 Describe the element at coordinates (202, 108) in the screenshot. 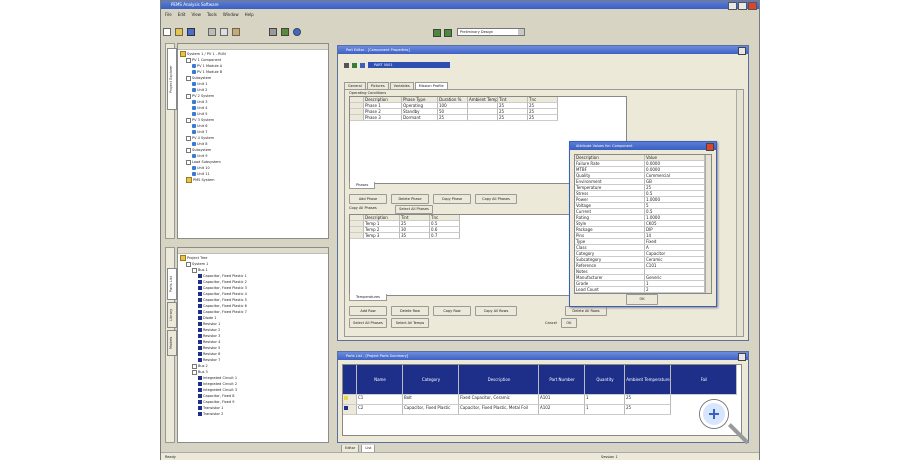

I see `tree-item-label: Unit 4` at that location.